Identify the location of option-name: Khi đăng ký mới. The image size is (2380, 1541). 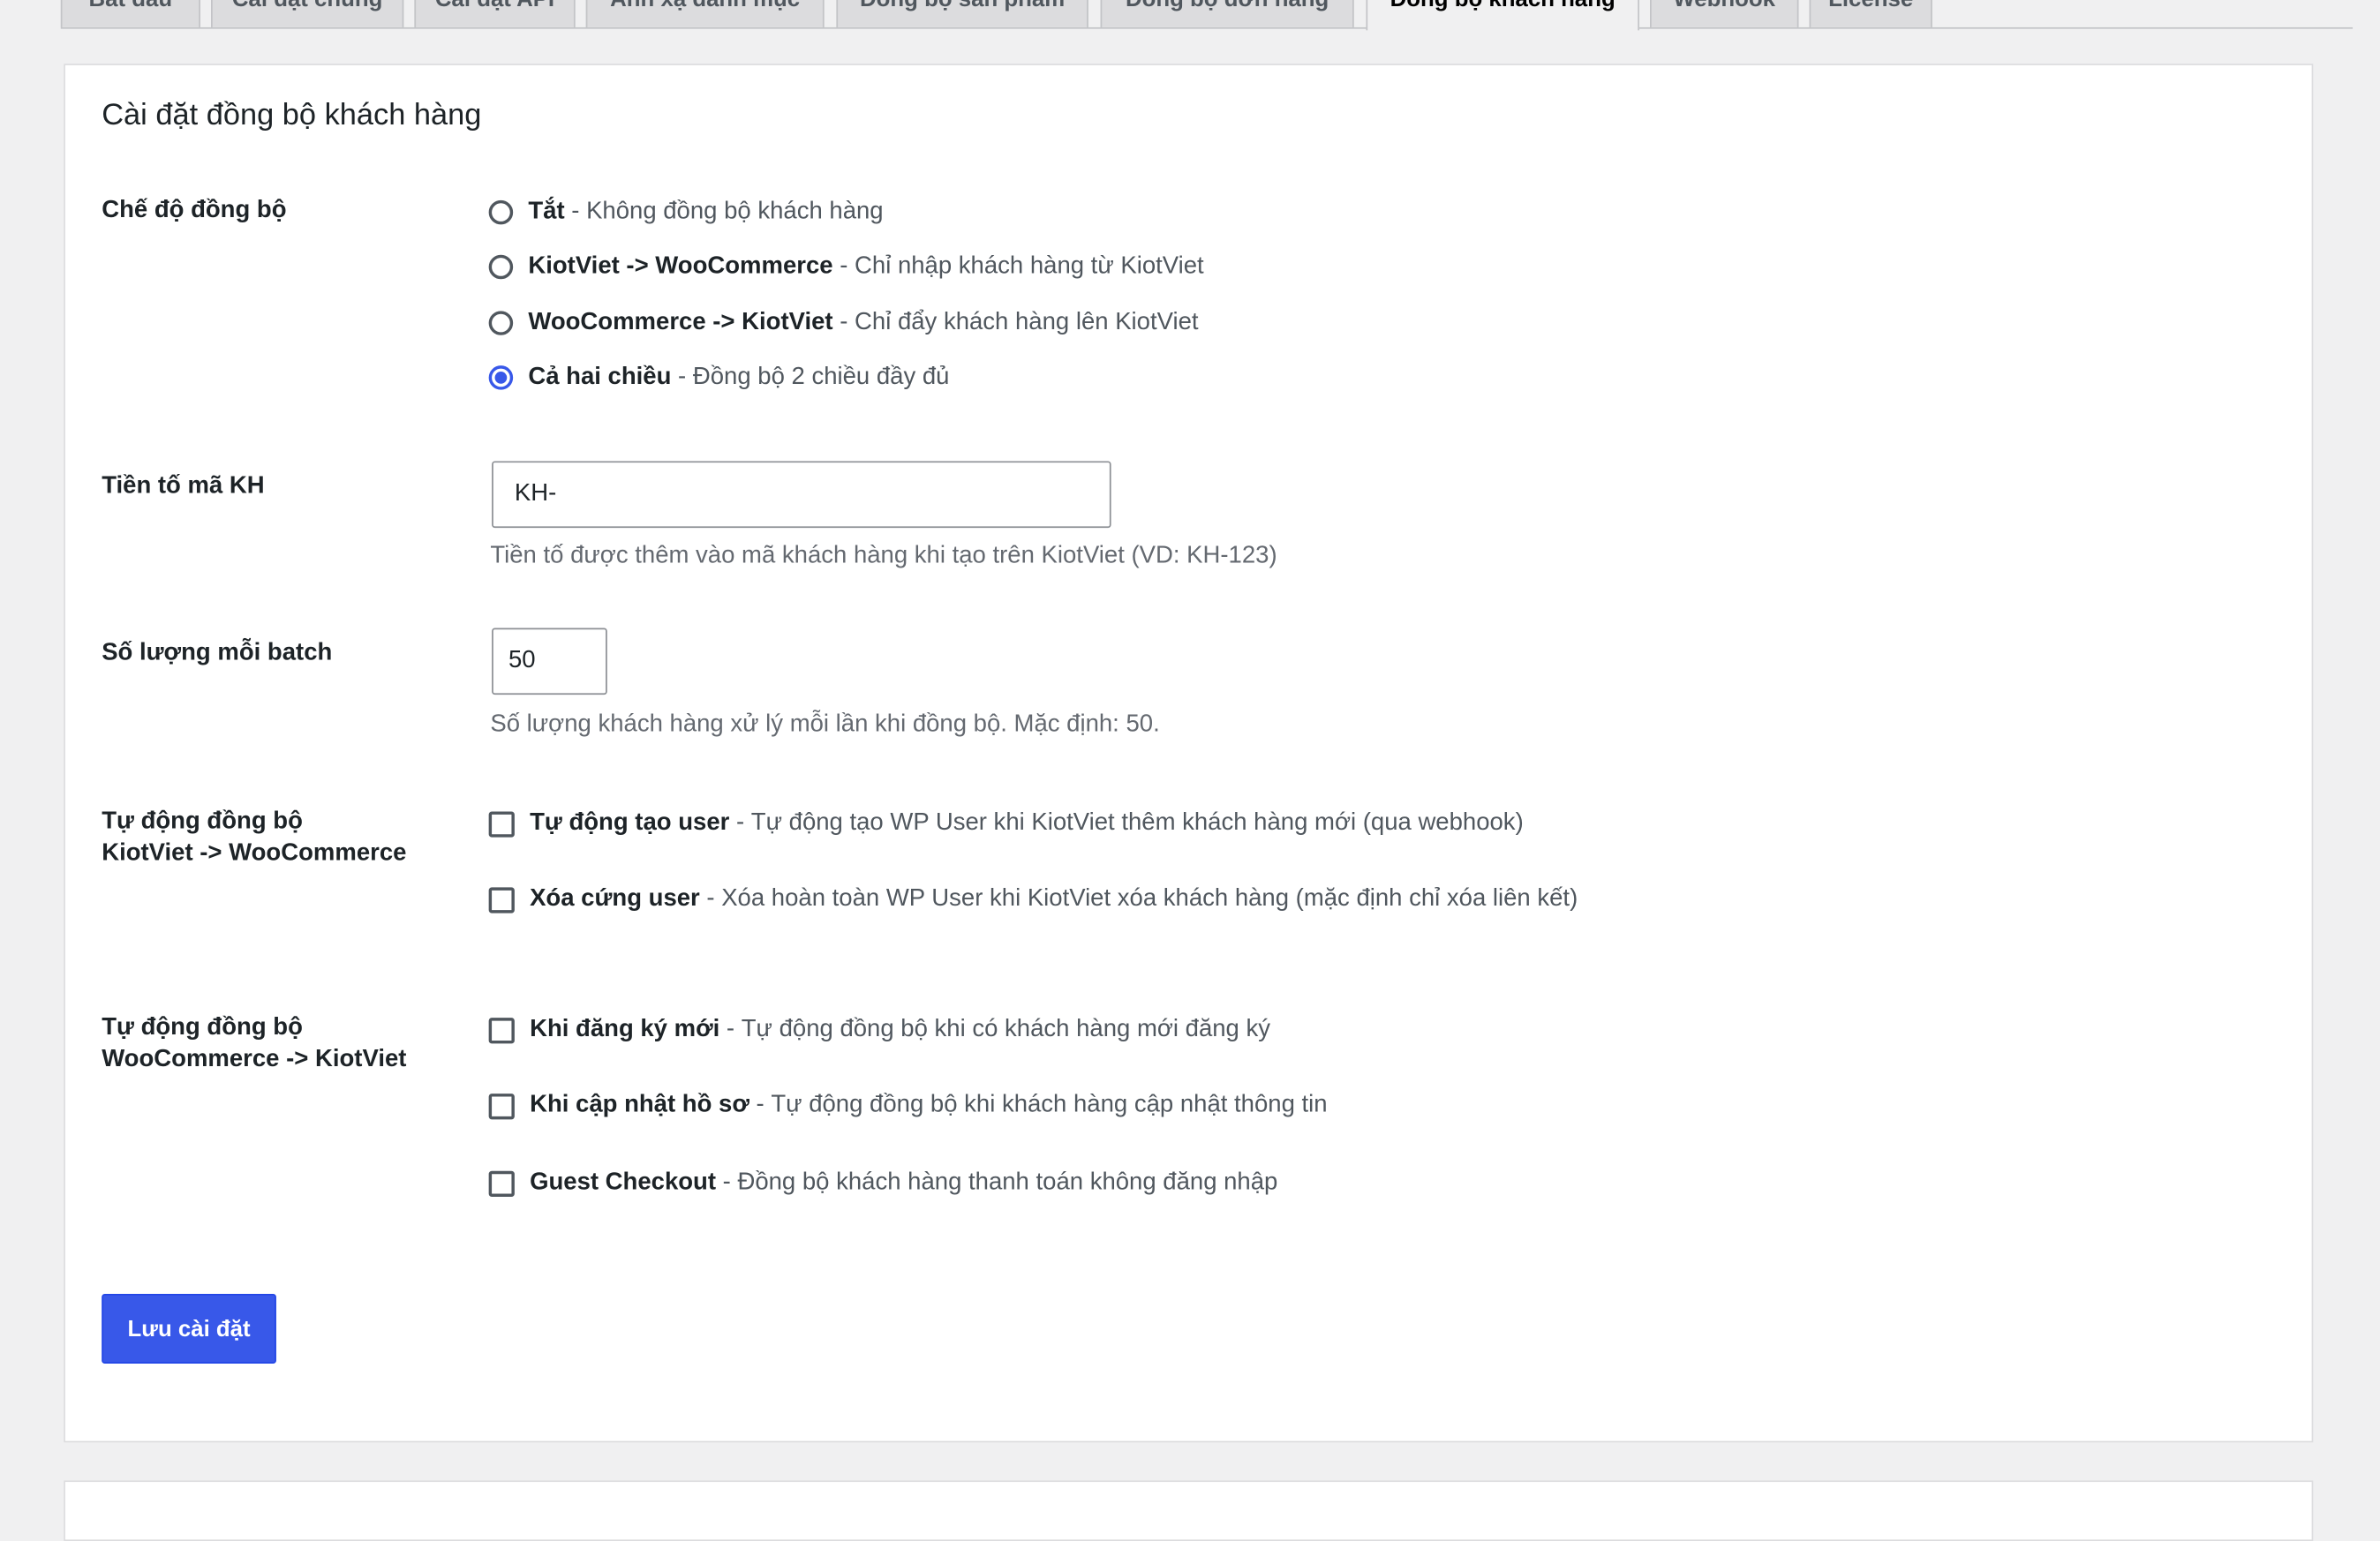
(625, 1029).